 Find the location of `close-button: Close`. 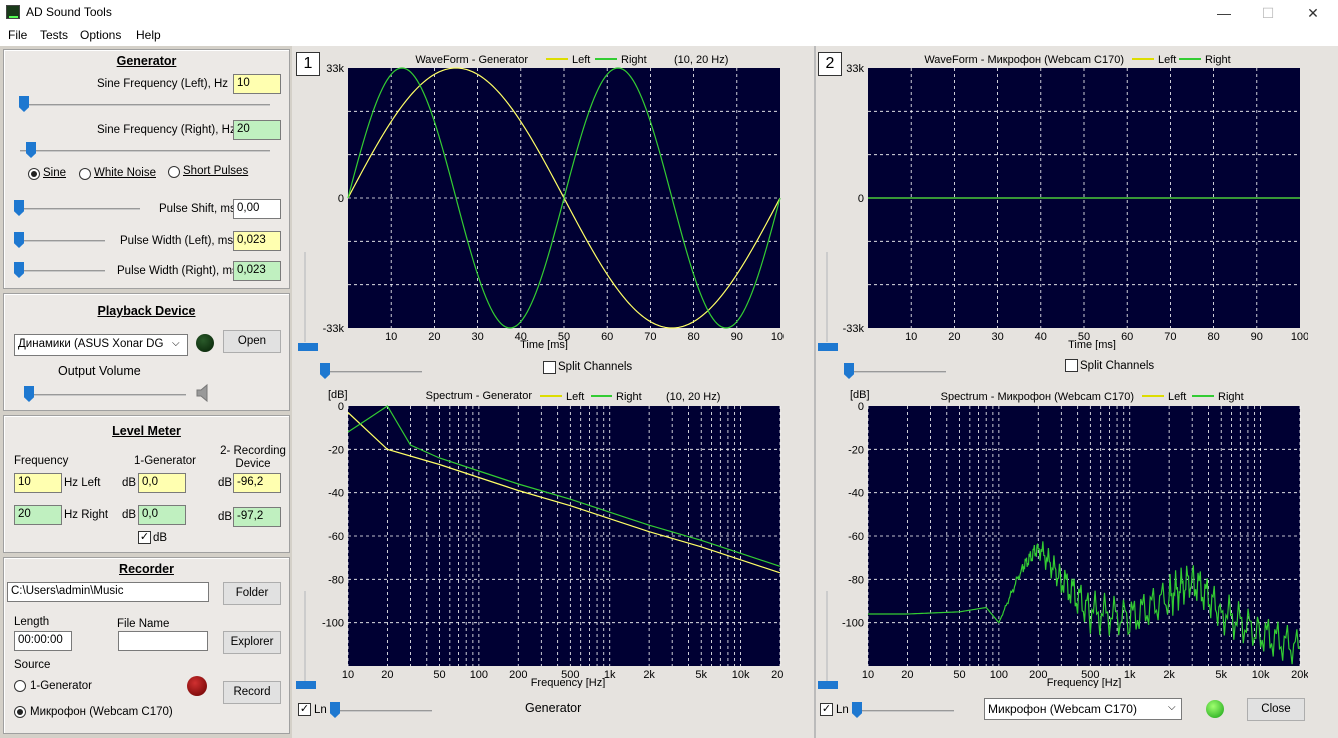

close-button: Close is located at coordinates (1276, 709).